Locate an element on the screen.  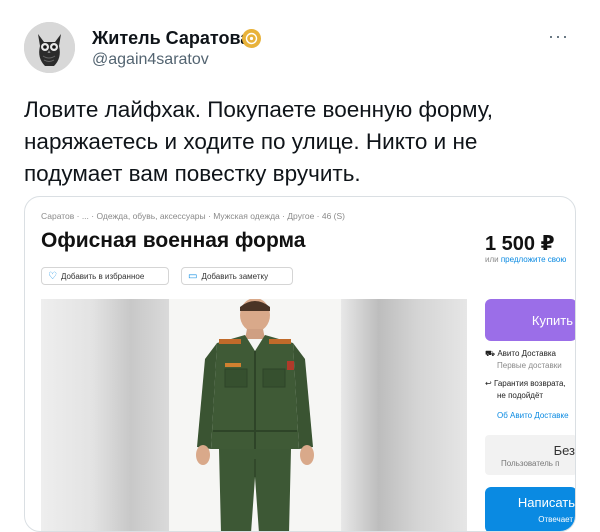
return-icon: ↩ is located at coordinates (488, 383).